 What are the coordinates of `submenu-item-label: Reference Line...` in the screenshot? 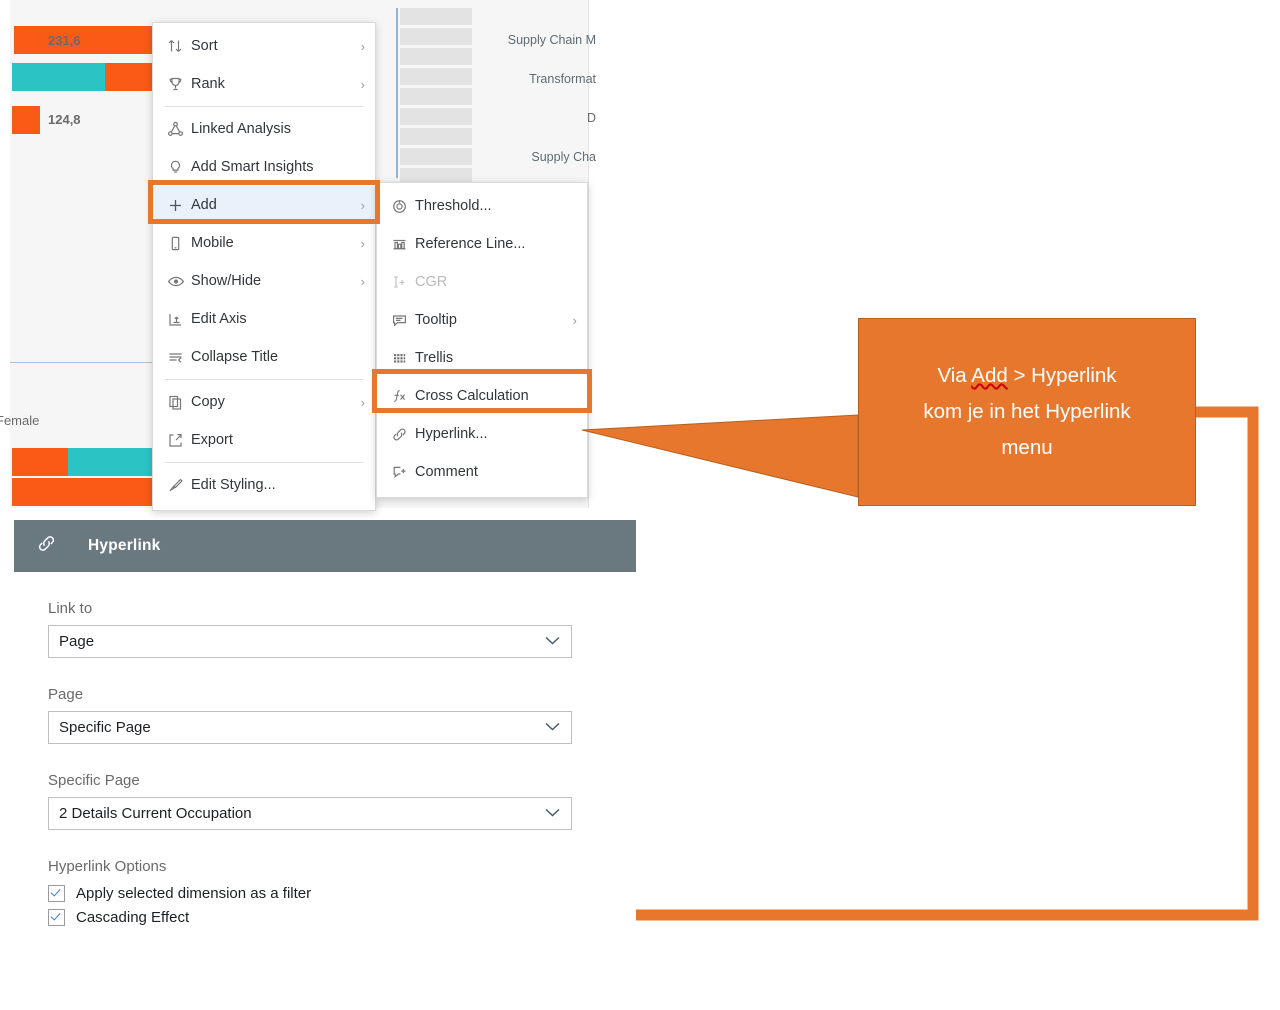 It's located at (470, 244).